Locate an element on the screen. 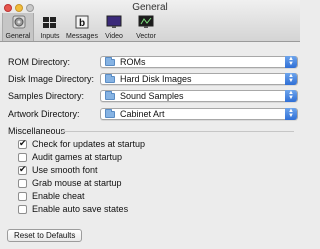 The width and height of the screenshot is (320, 249). section-divider is located at coordinates (178, 131).